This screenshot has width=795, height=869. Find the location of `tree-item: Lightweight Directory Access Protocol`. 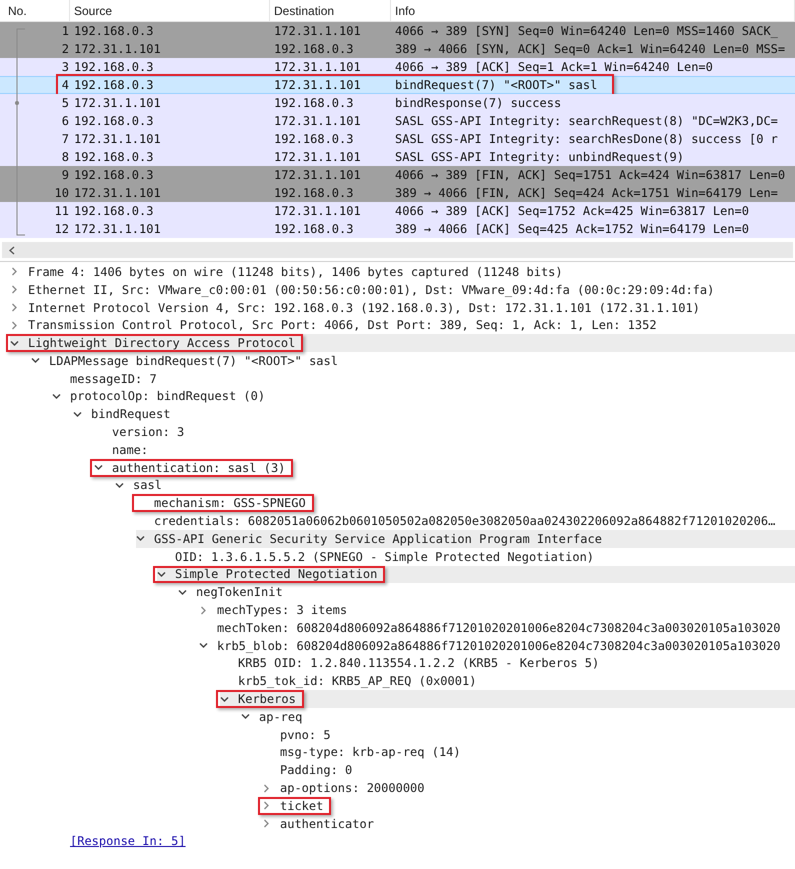

tree-item: Lightweight Directory Access Protocol is located at coordinates (162, 343).